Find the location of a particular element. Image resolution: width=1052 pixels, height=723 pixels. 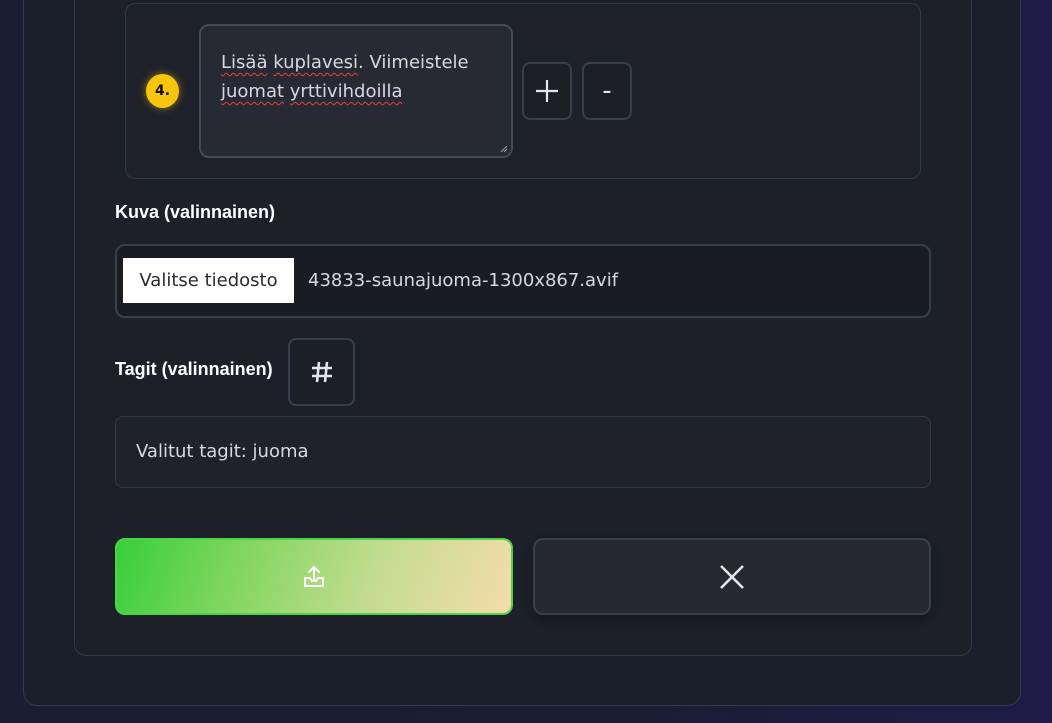

selected-file-name: 43833-saunajuoma-1300x867.avif is located at coordinates (463, 280).